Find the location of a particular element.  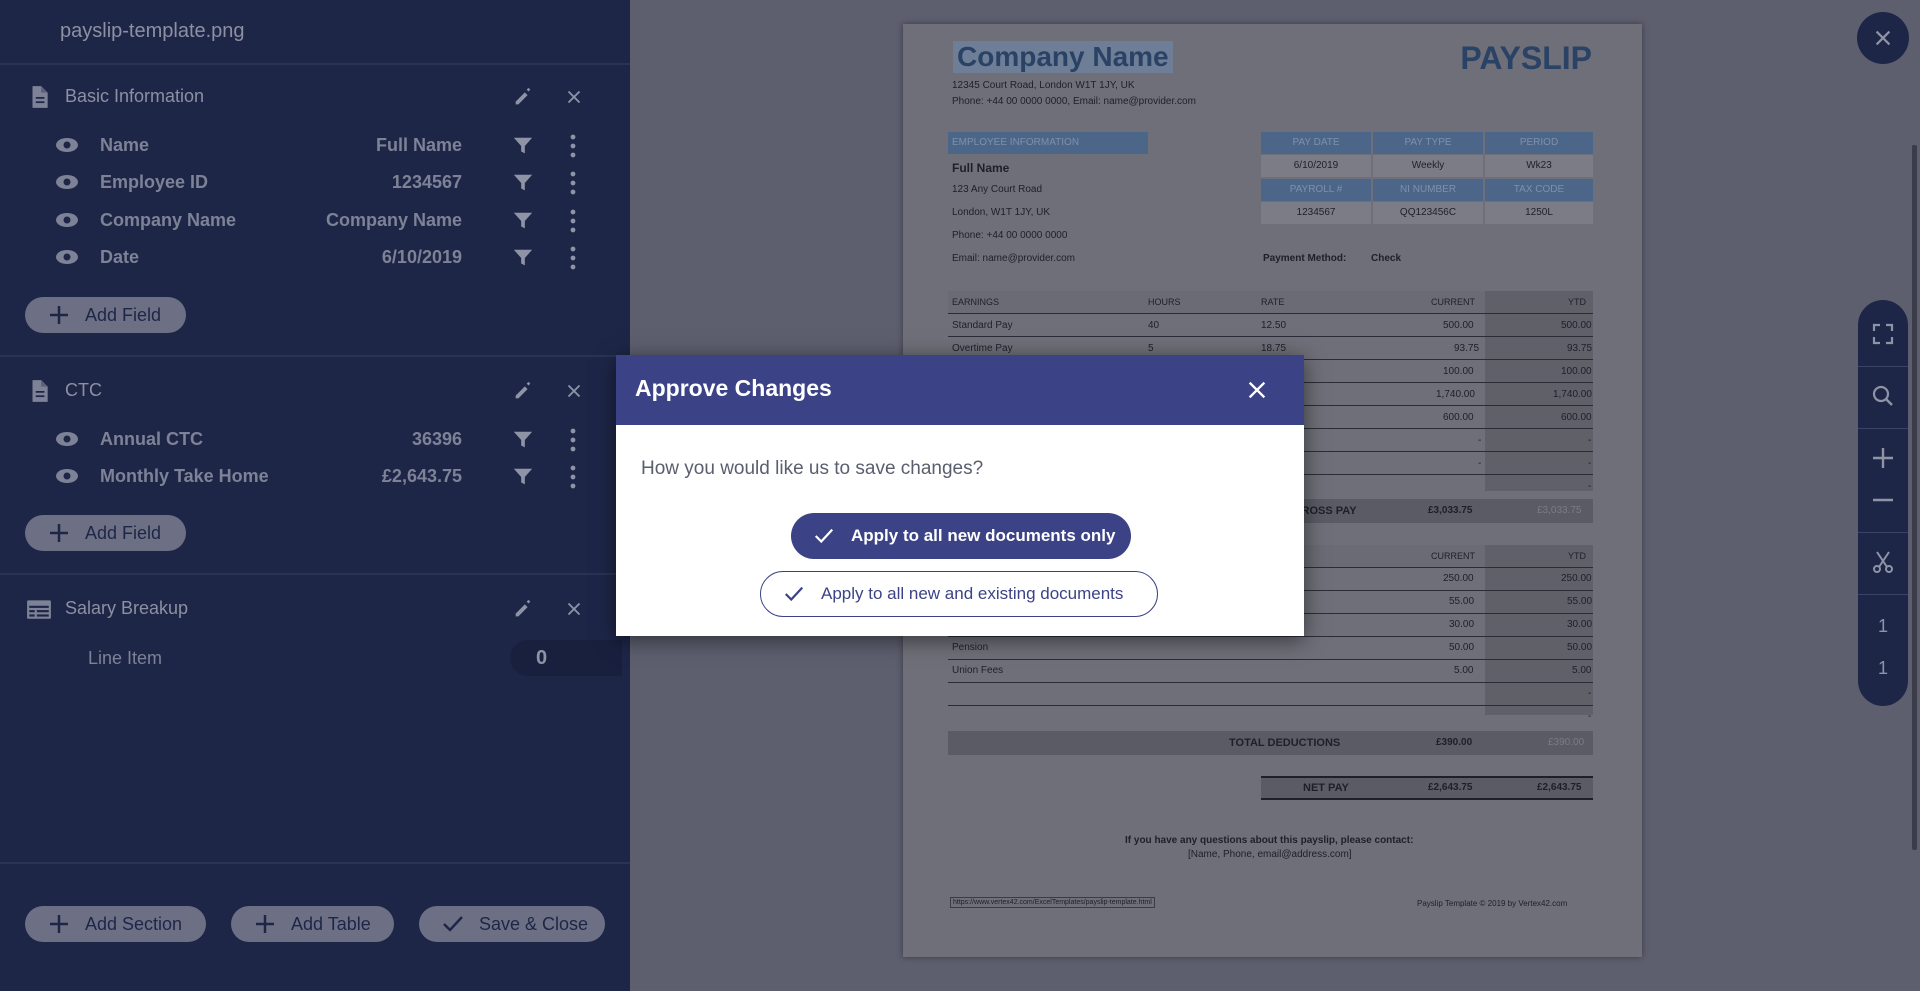

doc-footer-copy: Payslip Template © 2019 by Vertex42.com is located at coordinates (1492, 903).